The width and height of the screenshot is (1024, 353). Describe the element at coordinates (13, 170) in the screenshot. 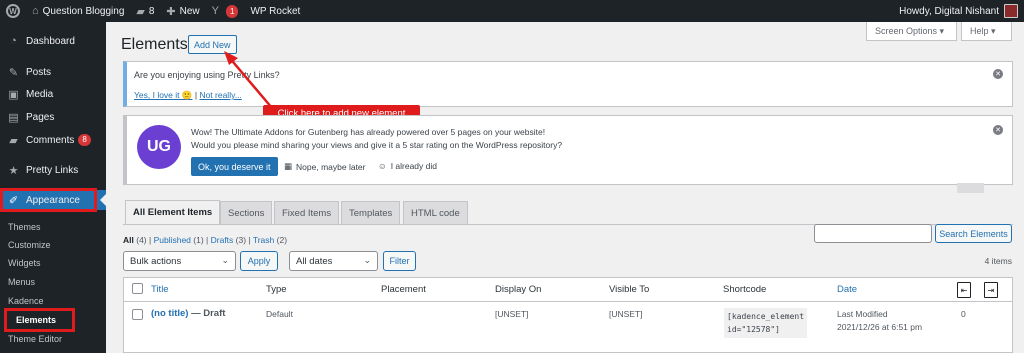

I see `star-icon: ★` at that location.